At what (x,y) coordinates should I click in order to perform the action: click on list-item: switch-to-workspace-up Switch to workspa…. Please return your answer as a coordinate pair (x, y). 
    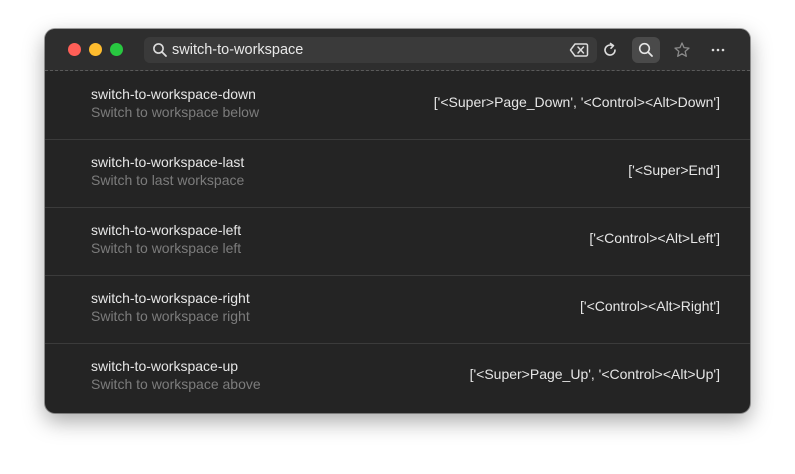
    Looking at the image, I should click on (397, 378).